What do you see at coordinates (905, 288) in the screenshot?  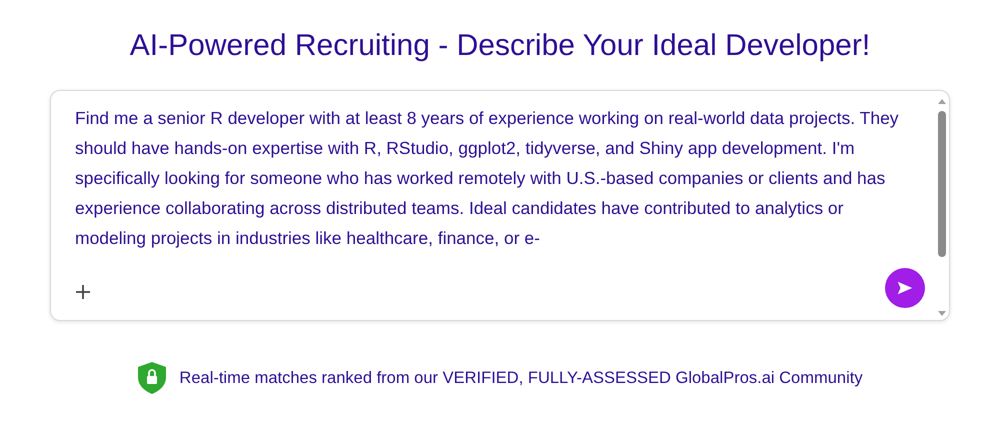 I see `send-button` at bounding box center [905, 288].